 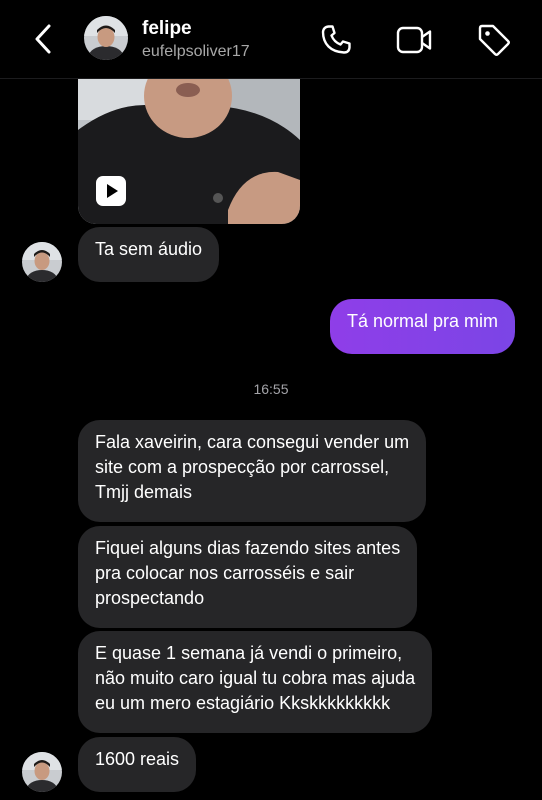 I want to click on play-icon, so click(x=112, y=191).